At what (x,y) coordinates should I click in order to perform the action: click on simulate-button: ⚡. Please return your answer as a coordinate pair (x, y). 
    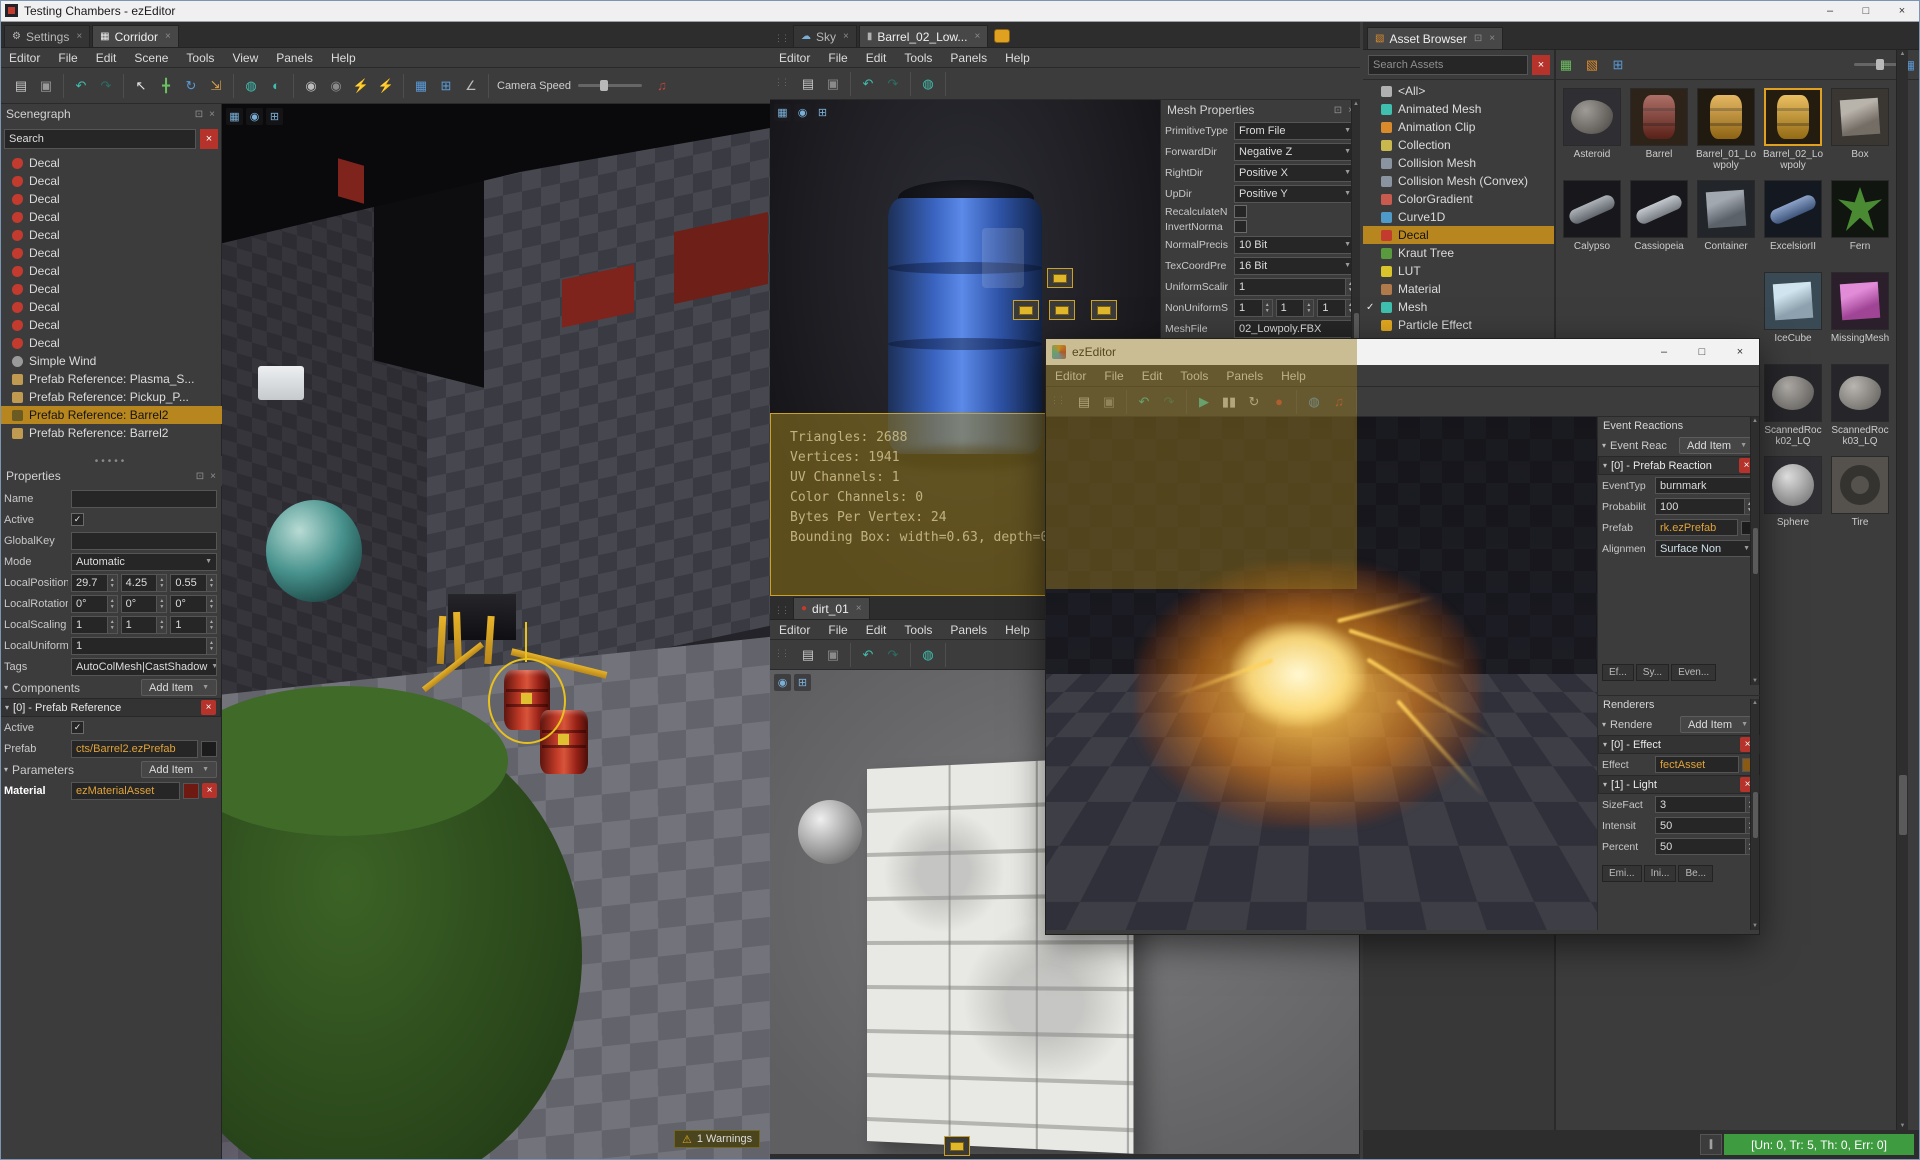
    Looking at the image, I should click on (361, 86).